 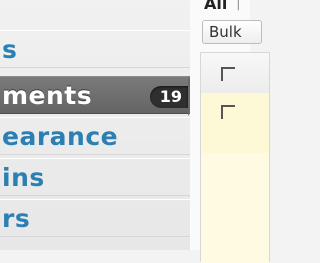 What do you see at coordinates (60, 136) in the screenshot?
I see `sidebar-item-label: earance` at bounding box center [60, 136].